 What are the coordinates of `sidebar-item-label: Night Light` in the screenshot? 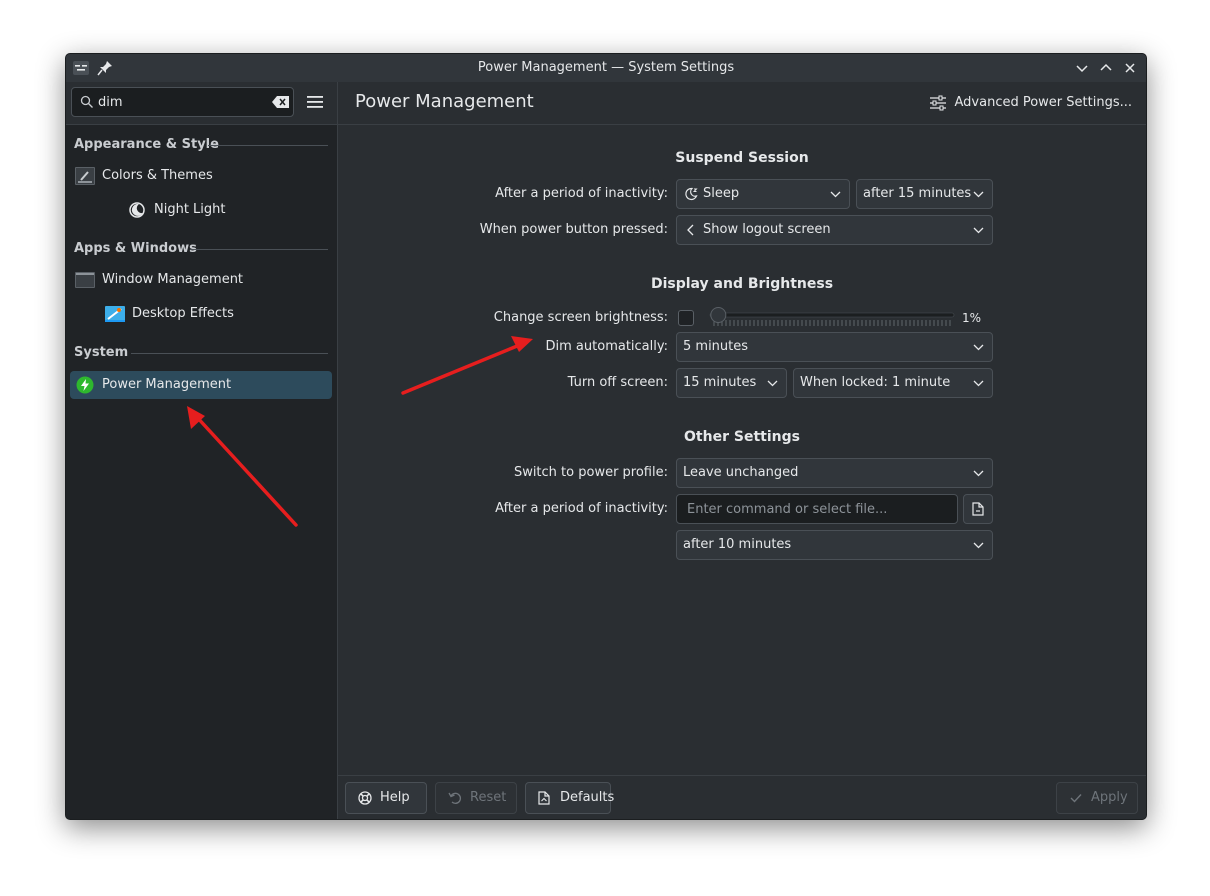 It's located at (190, 209).